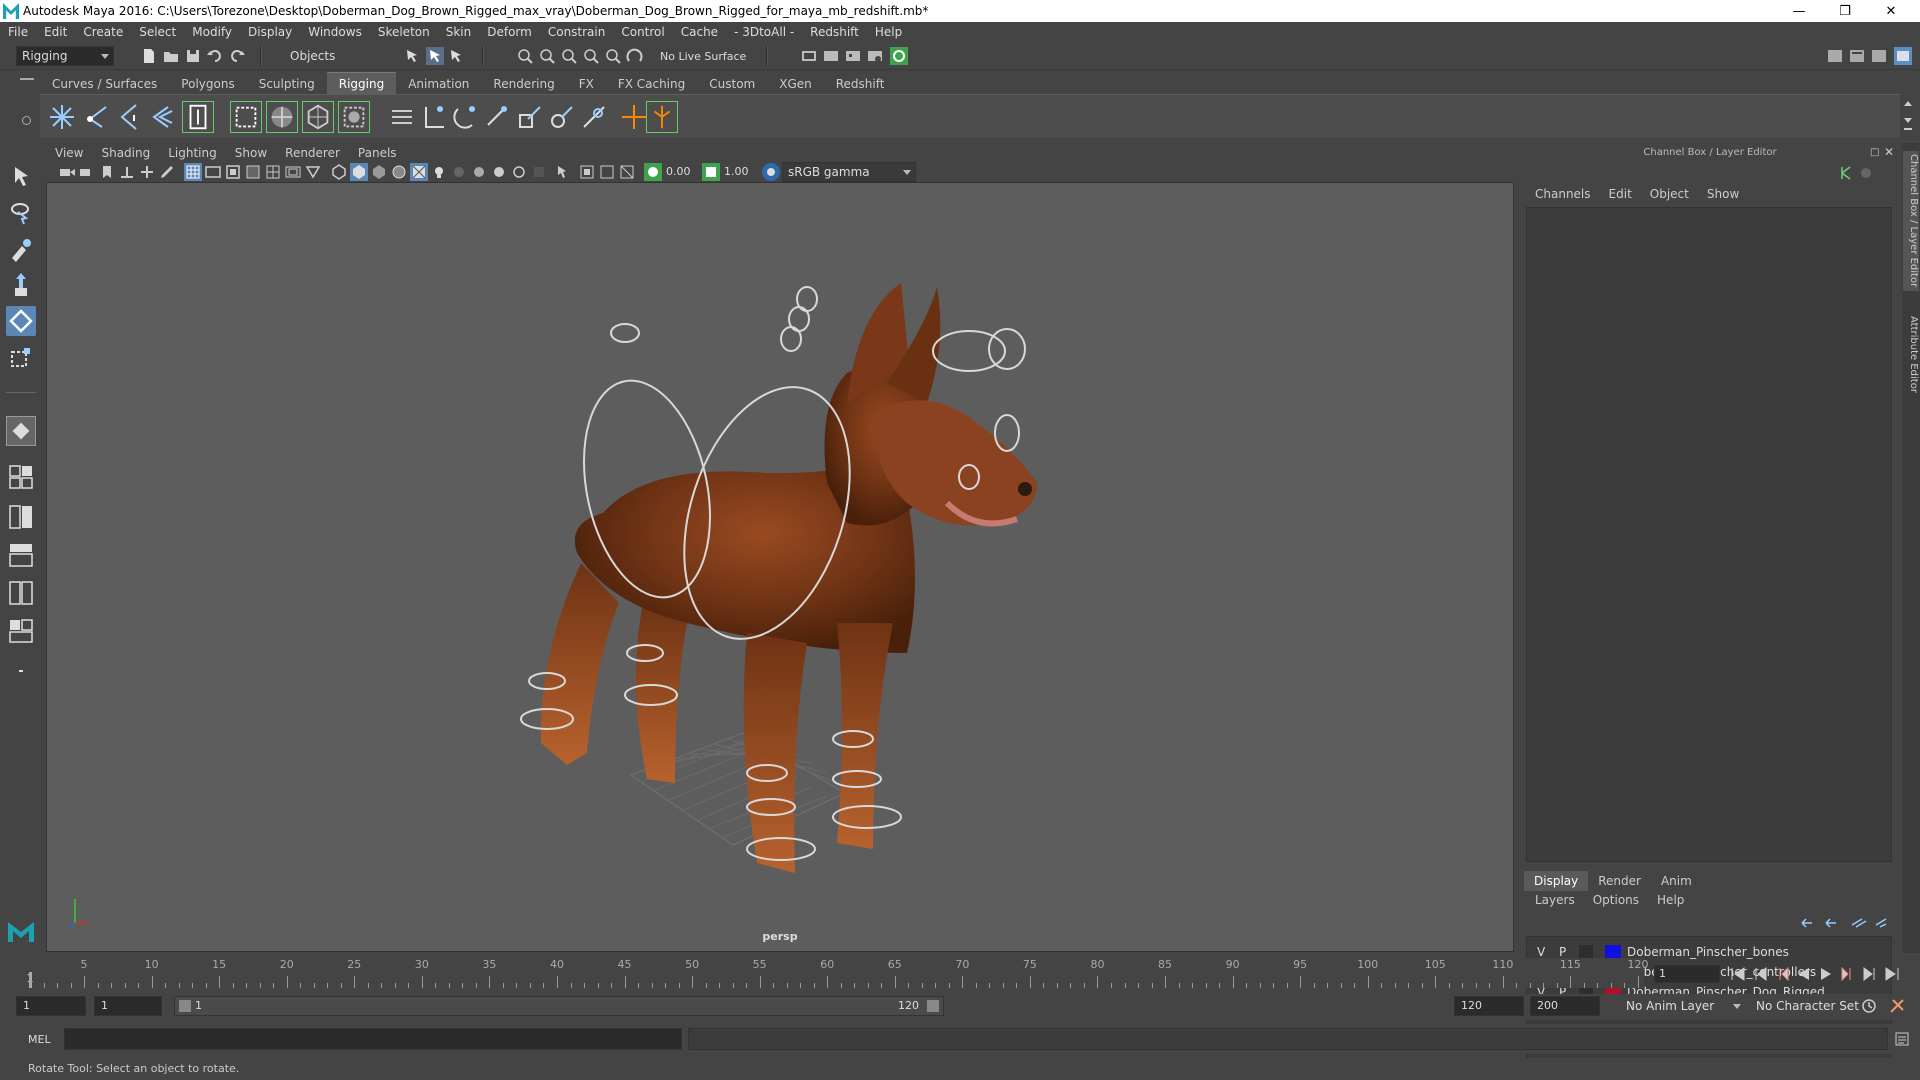 Image resolution: width=1920 pixels, height=1080 pixels. Describe the element at coordinates (21, 357) in the screenshot. I see `scale-tool-icon` at that location.